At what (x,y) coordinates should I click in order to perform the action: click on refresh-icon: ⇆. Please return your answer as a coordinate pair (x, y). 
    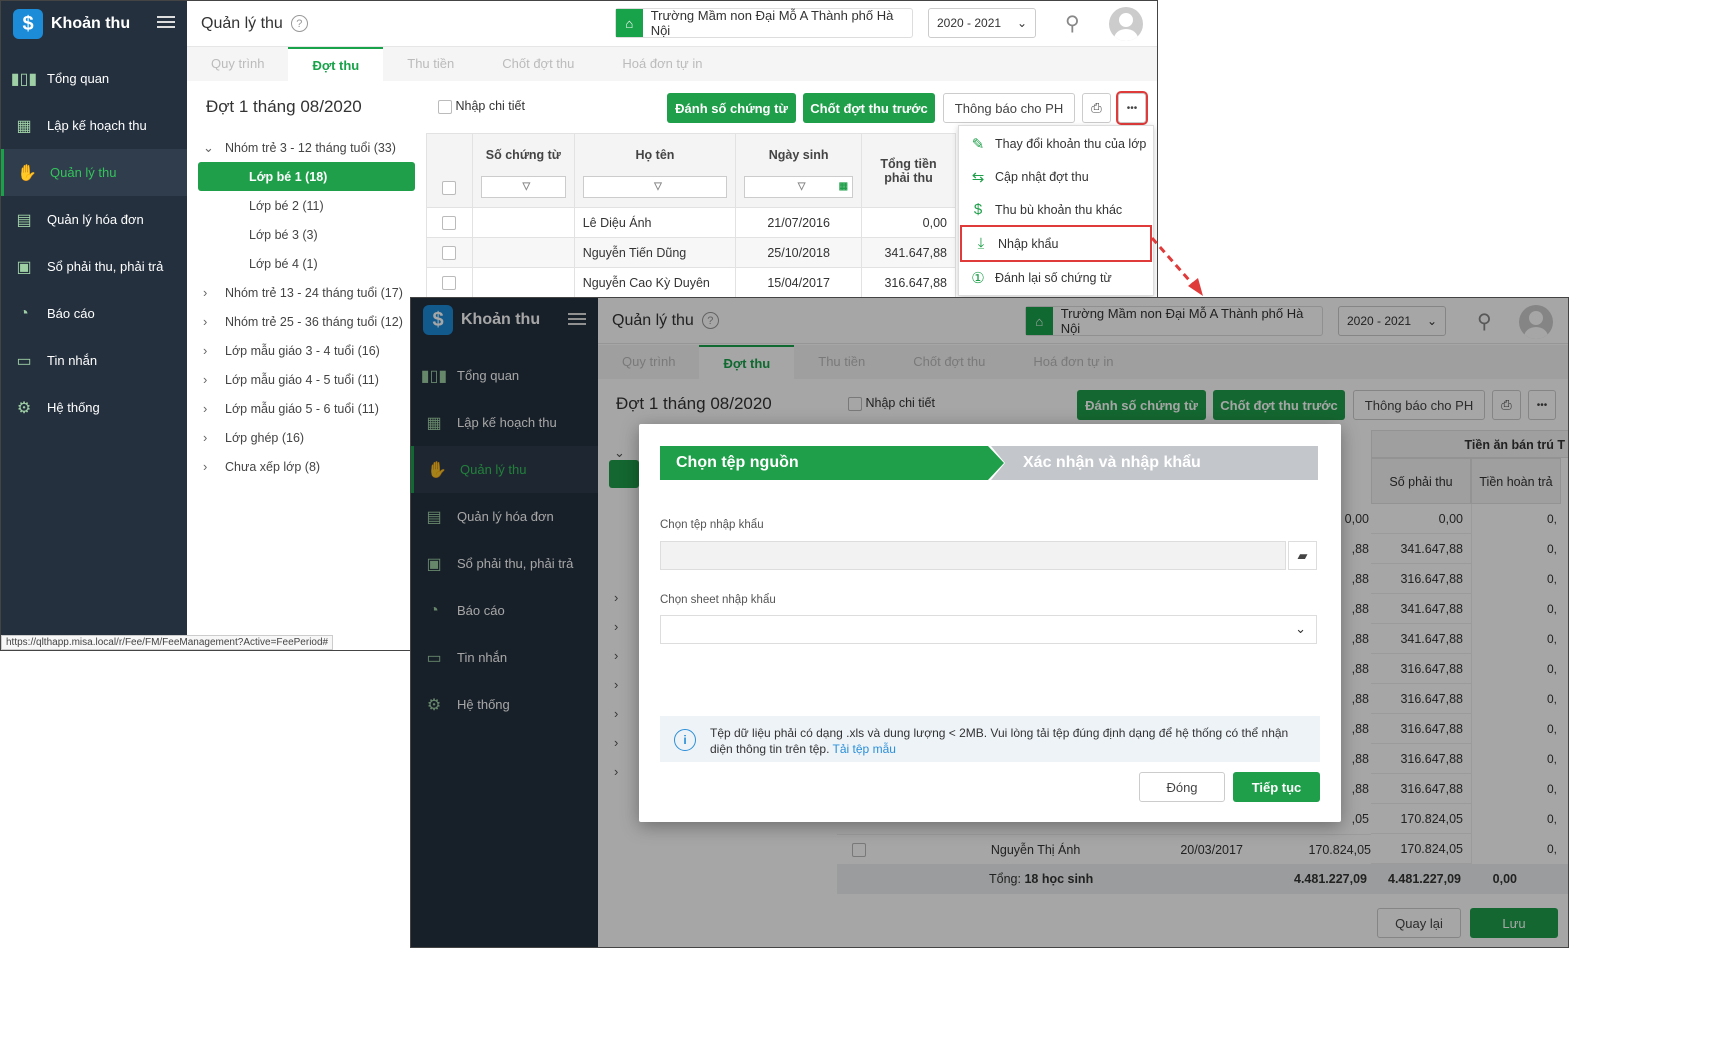
    Looking at the image, I should click on (978, 177).